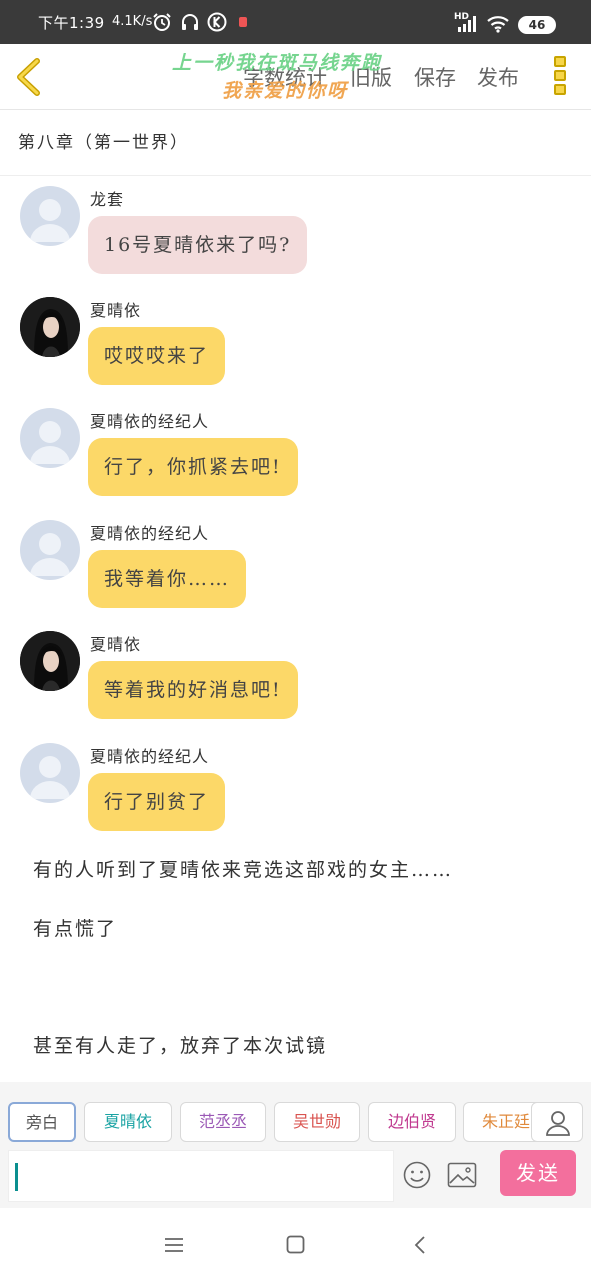 This screenshot has height=1280, width=591. Describe the element at coordinates (75, 927) in the screenshot. I see `narration-text: 有点慌了` at that location.